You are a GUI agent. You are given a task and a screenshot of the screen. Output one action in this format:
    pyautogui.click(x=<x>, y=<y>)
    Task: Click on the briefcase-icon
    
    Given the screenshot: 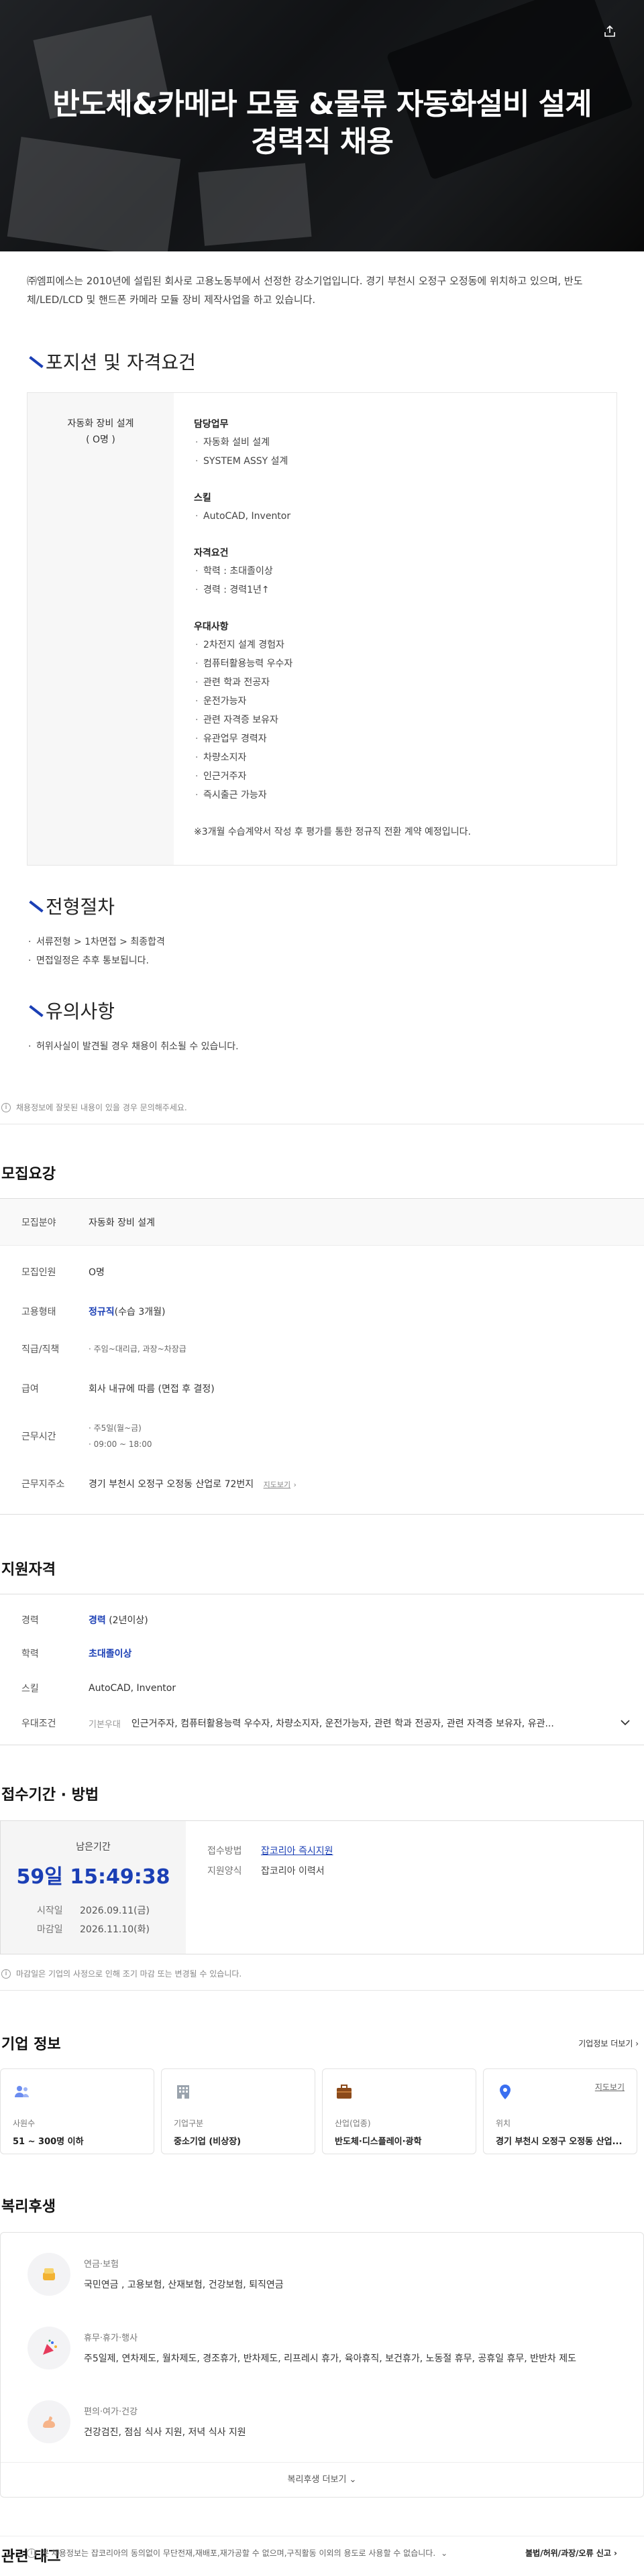 What is the action you would take?
    pyautogui.click(x=344, y=2092)
    